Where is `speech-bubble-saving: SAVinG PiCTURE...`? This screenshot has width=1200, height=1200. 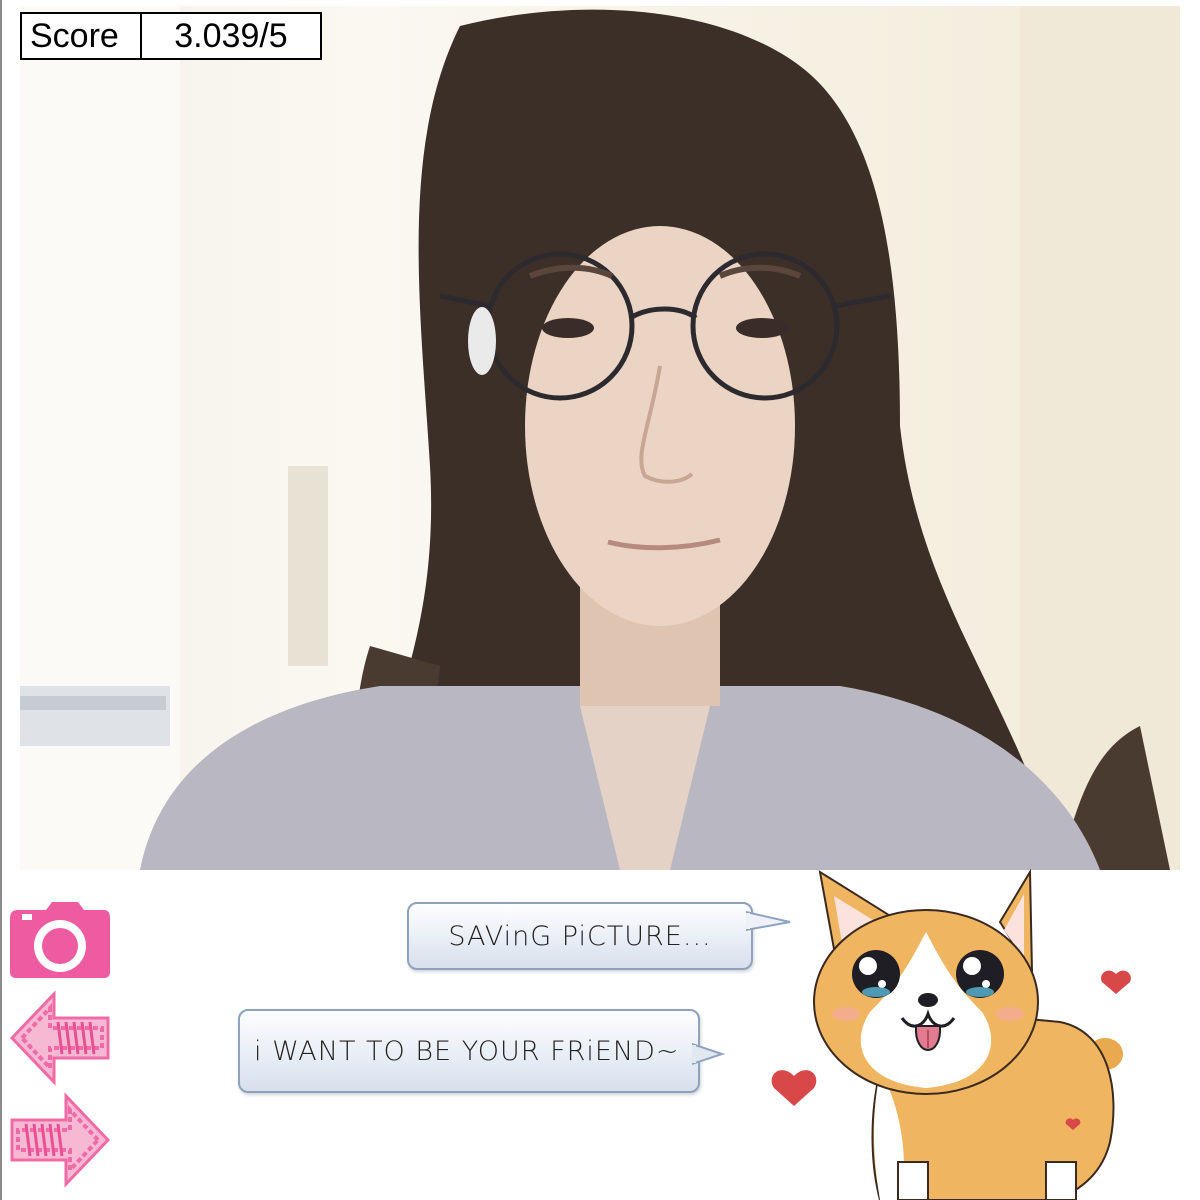
speech-bubble-saving: SAVinG PiCTURE... is located at coordinates (580, 936).